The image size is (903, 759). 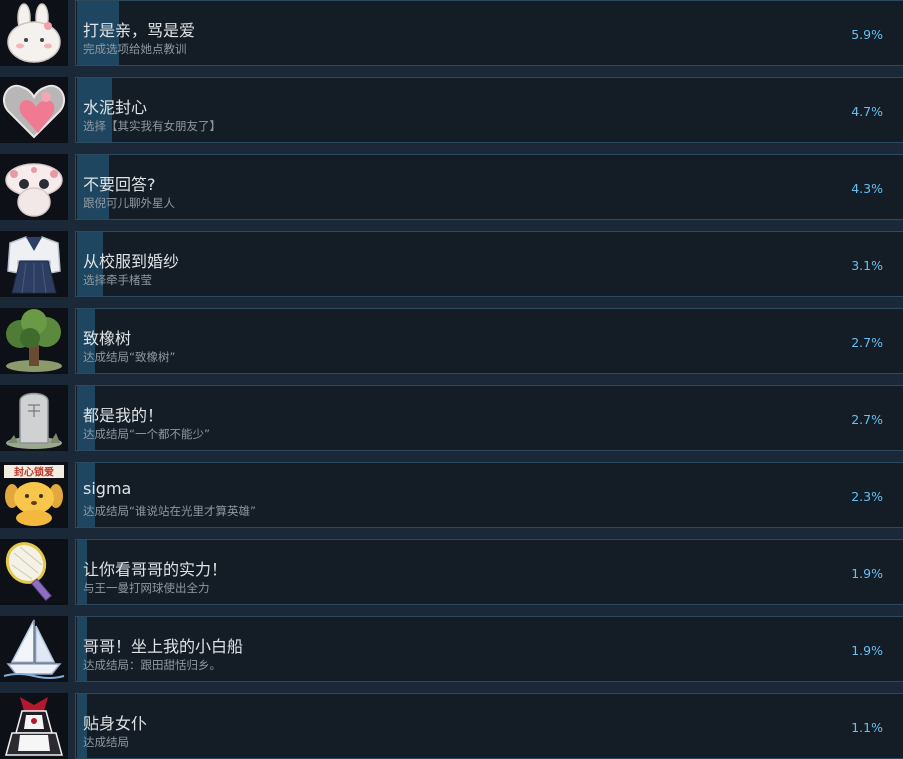 I want to click on achievement-title: 水泥封心, so click(x=115, y=107).